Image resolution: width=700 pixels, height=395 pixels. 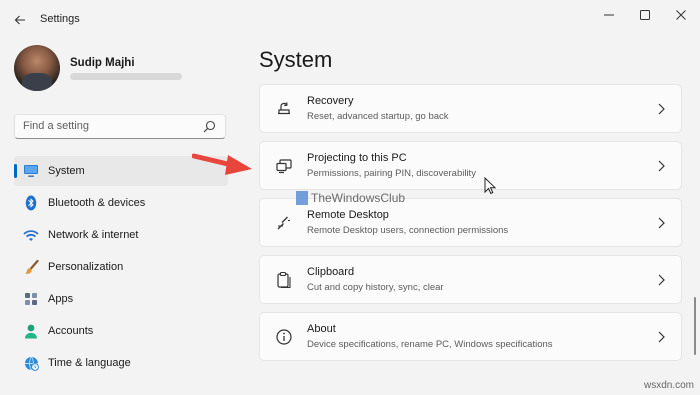 I want to click on user-email-redacted, so click(x=126, y=76).